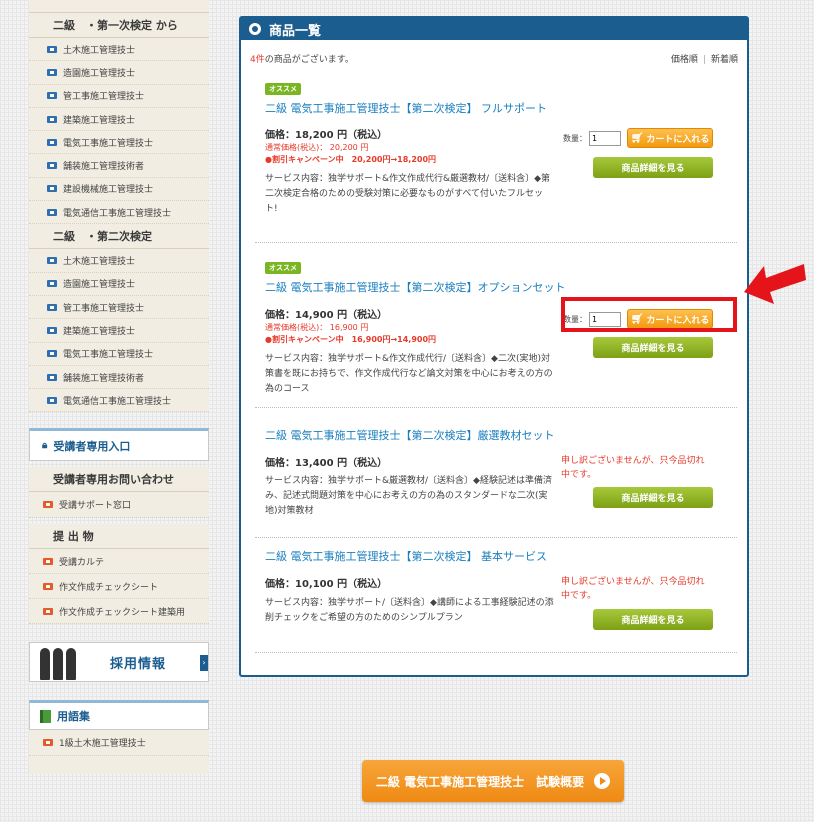 Image resolution: width=814 pixels, height=822 pixels. What do you see at coordinates (119, 25) in the screenshot?
I see `sidebar-section-title: 二級 ・第一次検定 から` at bounding box center [119, 25].